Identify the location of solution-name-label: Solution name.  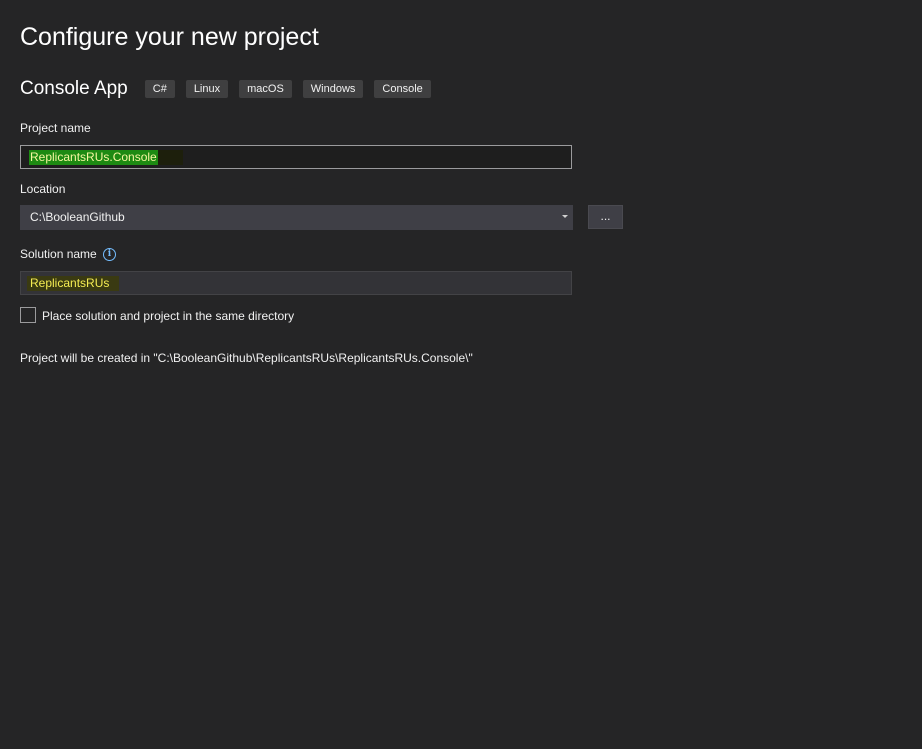
(58, 254).